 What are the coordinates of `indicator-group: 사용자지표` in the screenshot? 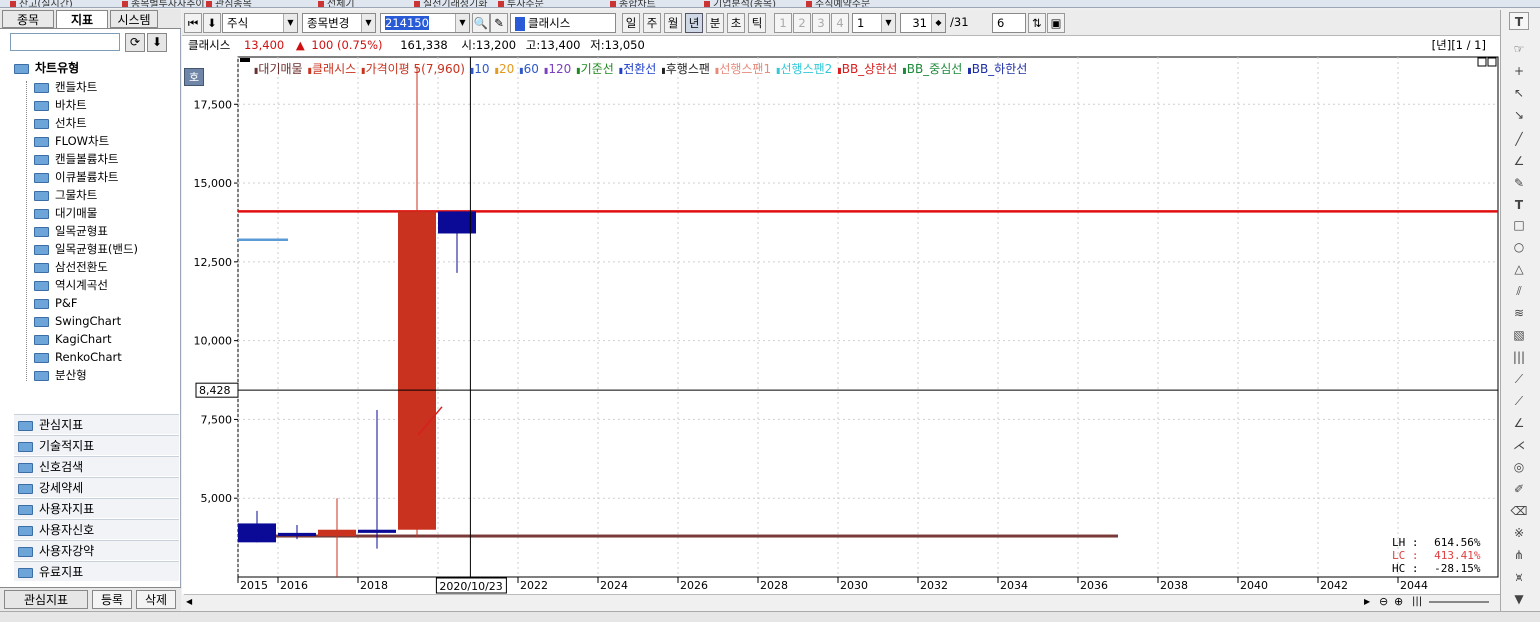 It's located at (96, 508).